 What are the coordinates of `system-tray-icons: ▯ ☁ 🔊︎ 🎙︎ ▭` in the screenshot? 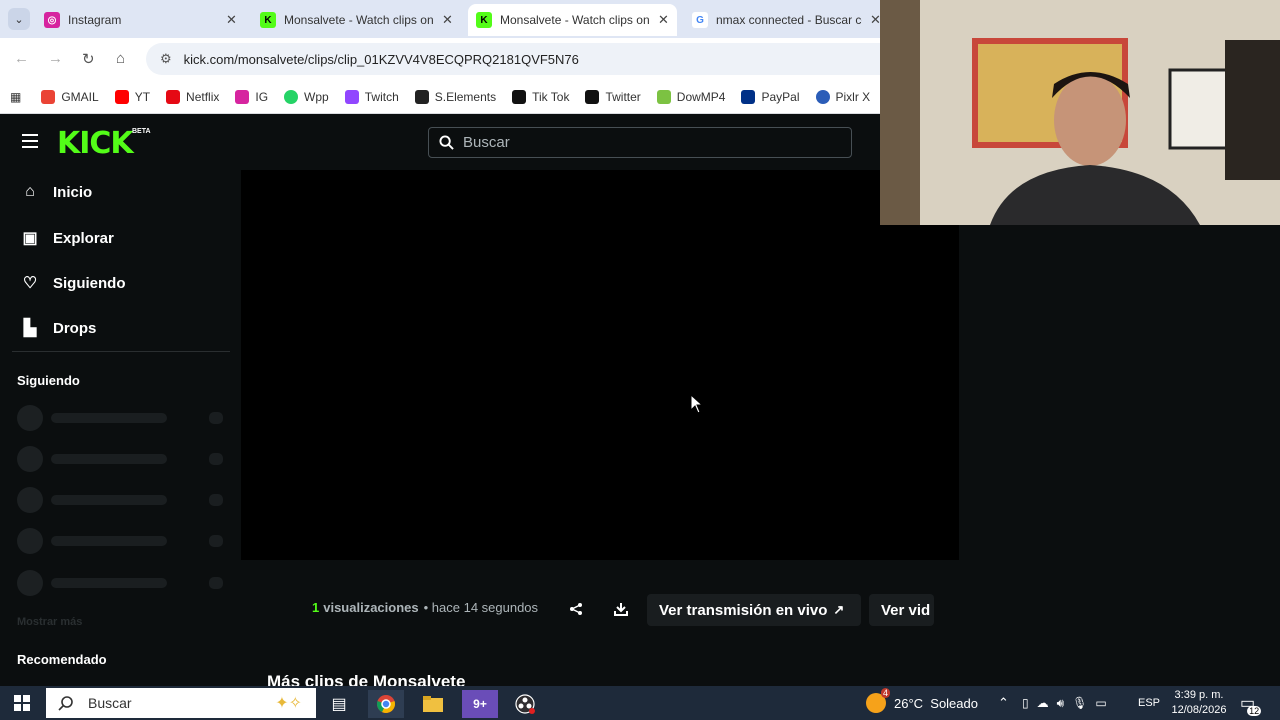 It's located at (1069, 703).